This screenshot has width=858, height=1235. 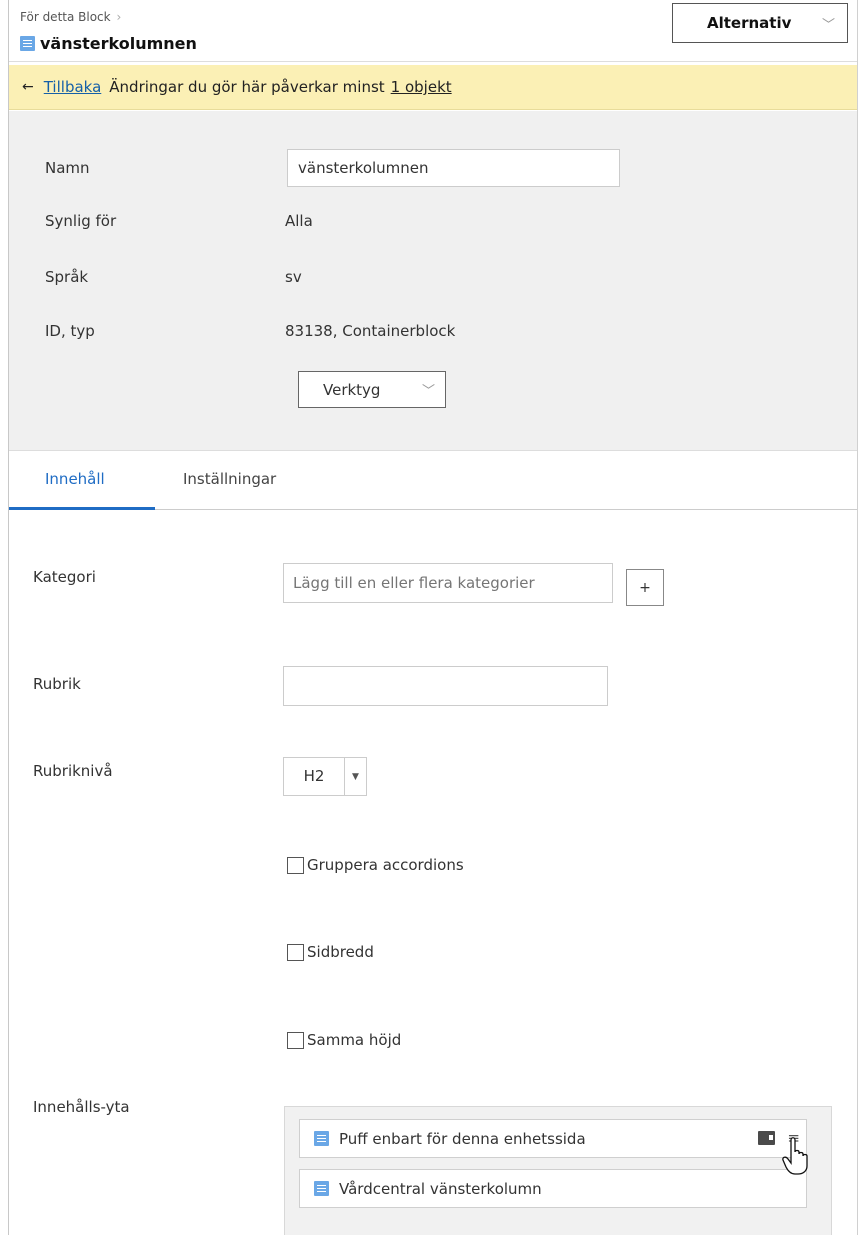 I want to click on breadcrumb: För detta Block ›, so click(x=70, y=17).